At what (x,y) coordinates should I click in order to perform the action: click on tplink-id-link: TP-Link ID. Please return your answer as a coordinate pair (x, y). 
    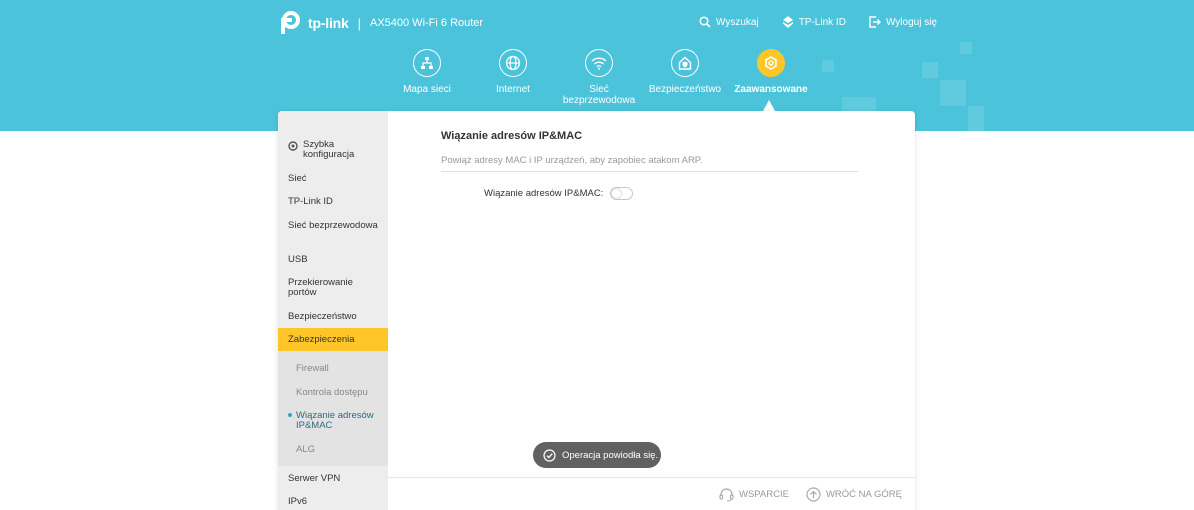
    Looking at the image, I should click on (814, 22).